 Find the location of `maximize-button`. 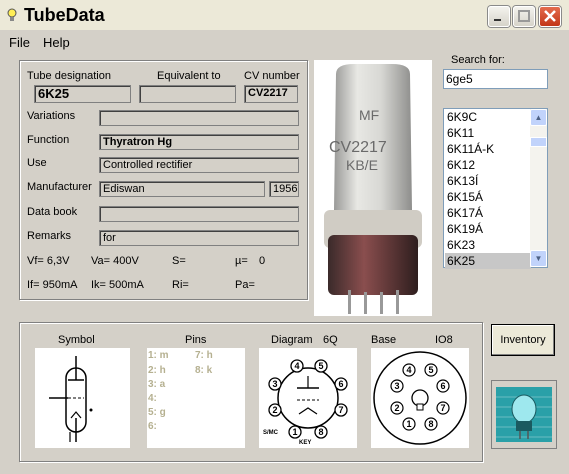

maximize-button is located at coordinates (524, 16).